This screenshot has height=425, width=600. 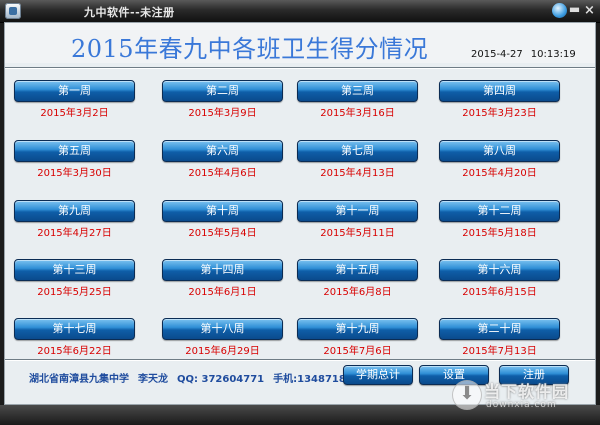 I want to click on week-date: 2015年3月16日, so click(x=357, y=113).